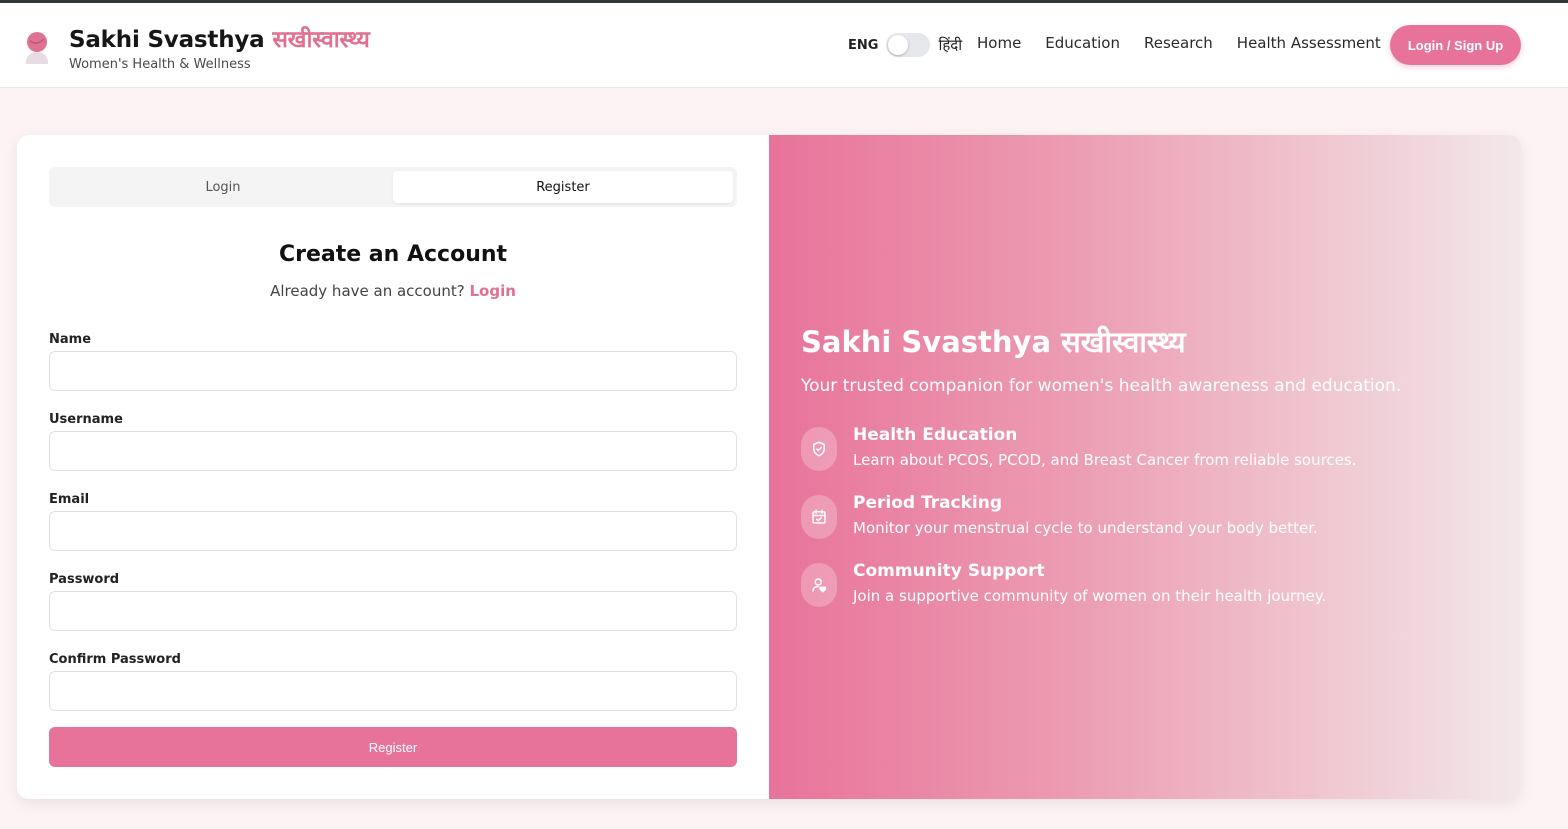  Describe the element at coordinates (993, 342) in the screenshot. I see `promo-title: Sakhi Svasthya सखीस्वास्थ्य` at that location.